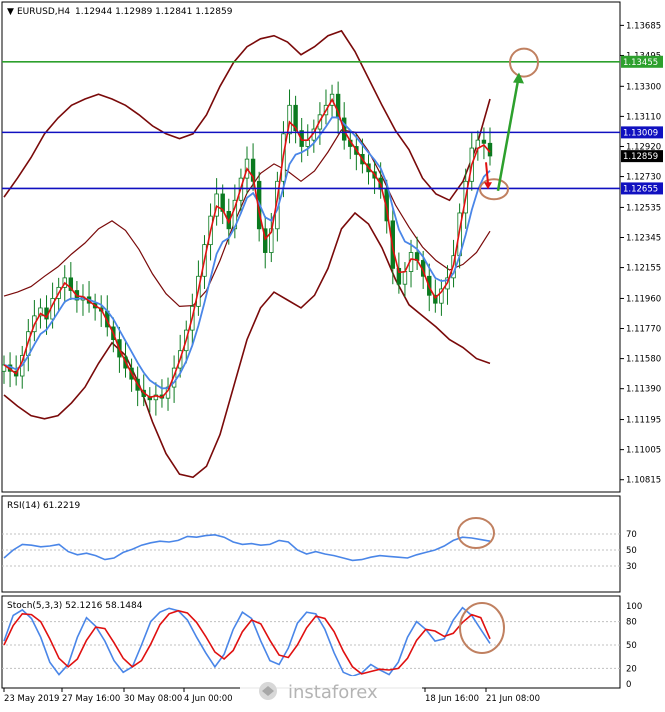 Image resolution: width=665 pixels, height=712 pixels. What do you see at coordinates (628, 685) in the screenshot?
I see `stoch-axis-label: 0` at bounding box center [628, 685].